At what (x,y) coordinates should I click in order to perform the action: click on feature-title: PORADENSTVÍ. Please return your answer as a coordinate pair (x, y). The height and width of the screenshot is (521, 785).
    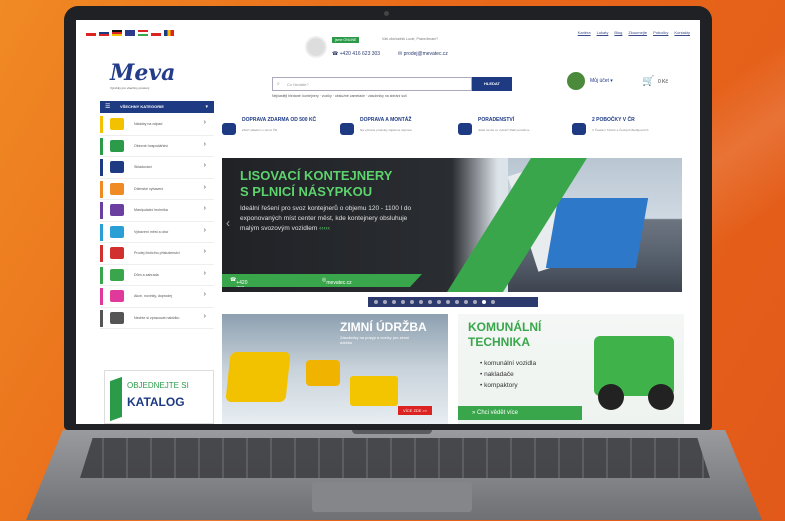
    Looking at the image, I should click on (496, 120).